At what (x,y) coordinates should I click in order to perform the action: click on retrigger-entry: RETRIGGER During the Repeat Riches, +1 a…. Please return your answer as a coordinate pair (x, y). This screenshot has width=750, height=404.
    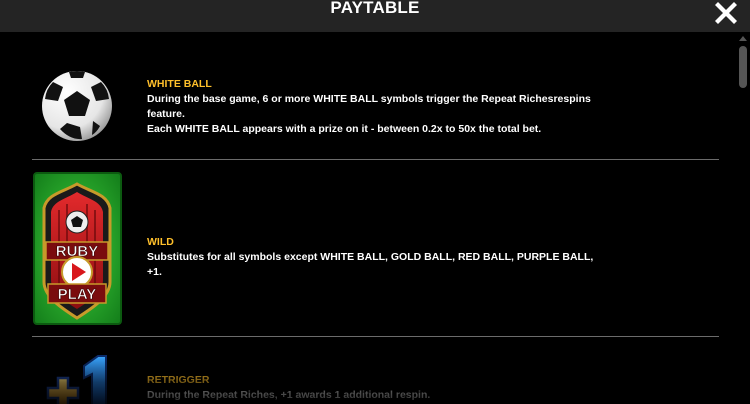
    Looking at the image, I should click on (377, 388).